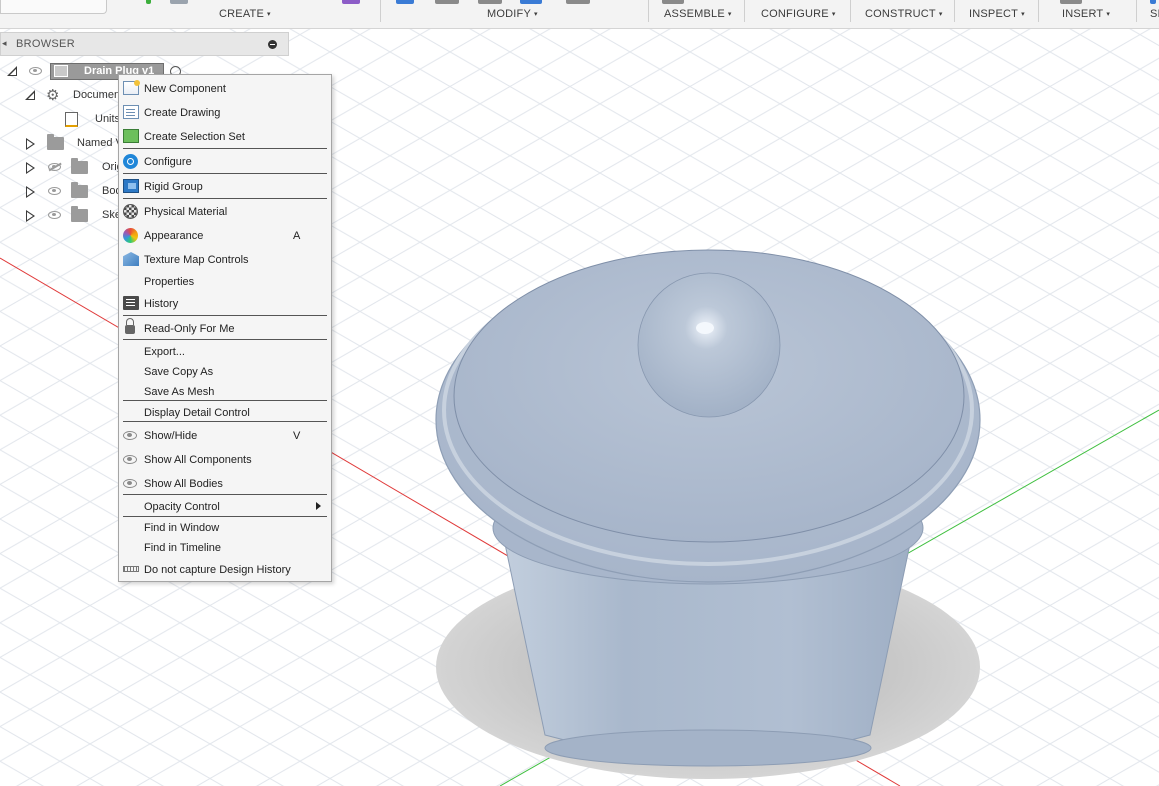 The height and width of the screenshot is (786, 1159). I want to click on appearance-icon, so click(130, 235).